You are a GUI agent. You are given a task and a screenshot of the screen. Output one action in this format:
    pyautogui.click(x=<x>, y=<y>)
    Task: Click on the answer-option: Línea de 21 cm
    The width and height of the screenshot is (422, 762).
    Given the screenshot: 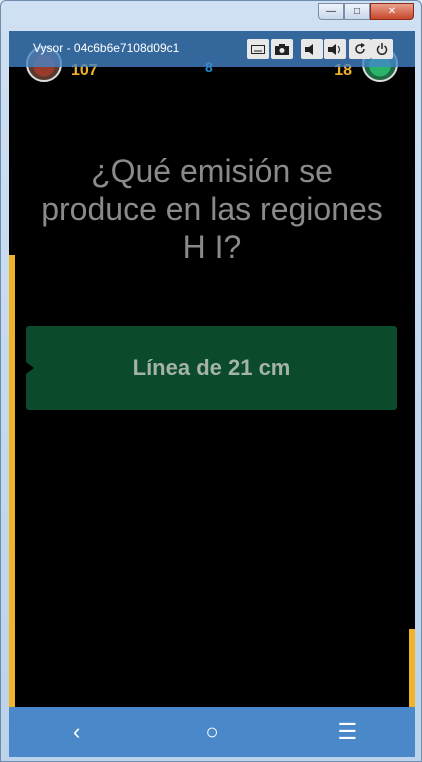 What is the action you would take?
    pyautogui.click(x=211, y=368)
    